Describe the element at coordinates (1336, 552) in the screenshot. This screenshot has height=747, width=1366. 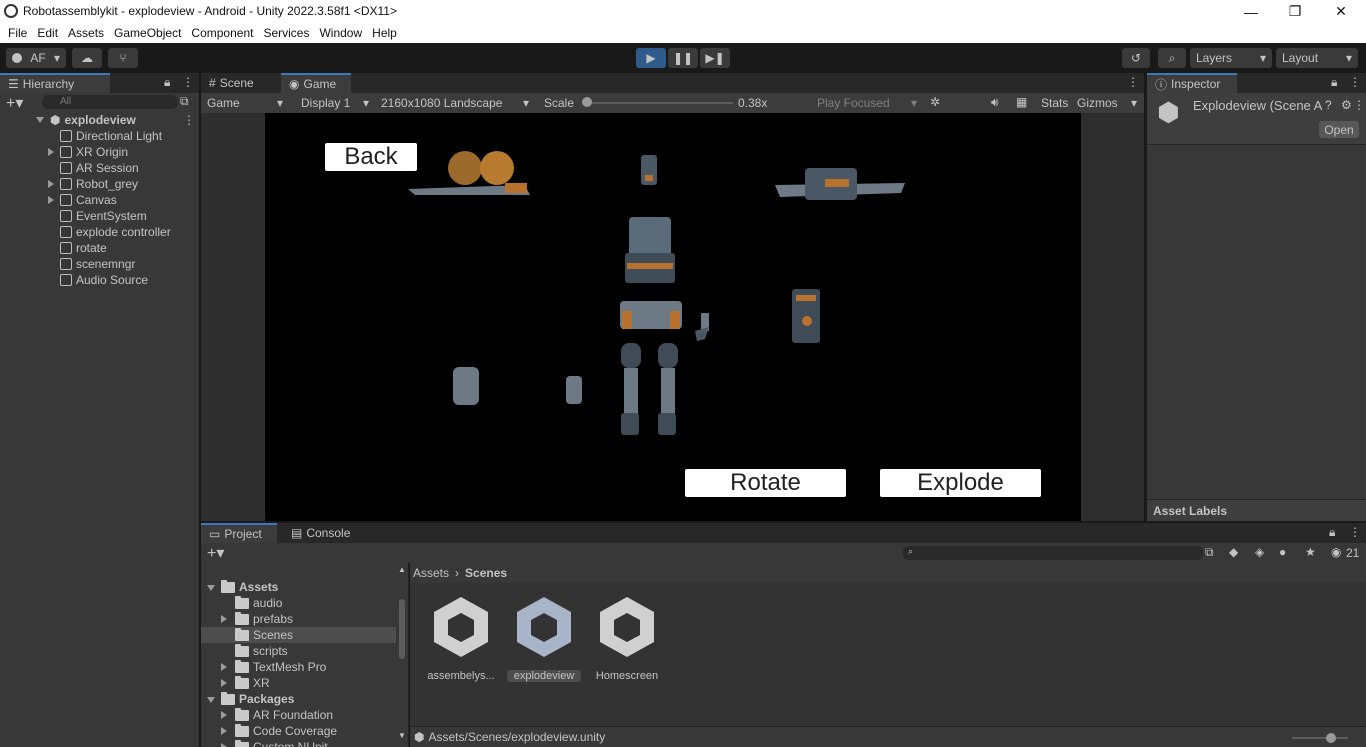
I see `eye-icon: ◉` at that location.